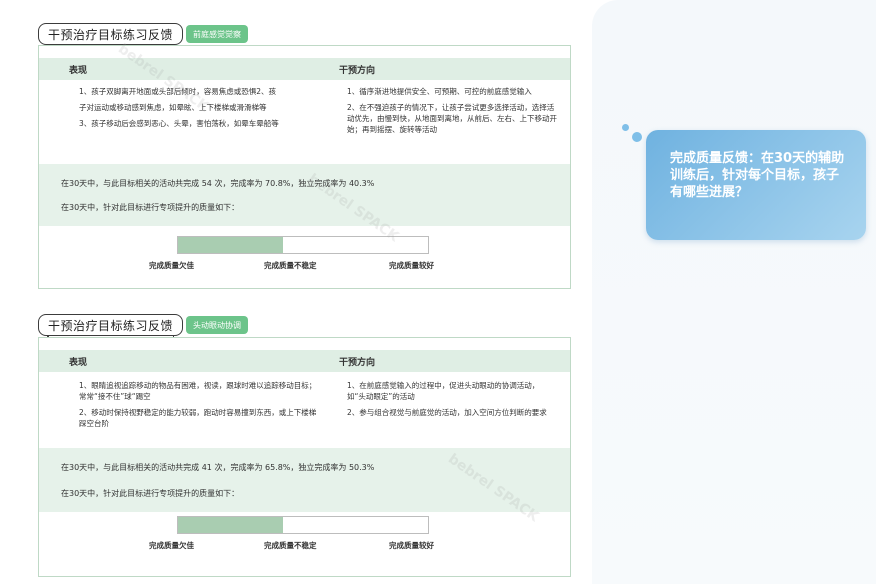  What do you see at coordinates (757, 175) in the screenshot?
I see `callout-text: 完成质量反馈：在30天的辅助训练后，针对每个目标，孩子有哪些进展？` at bounding box center [757, 175].